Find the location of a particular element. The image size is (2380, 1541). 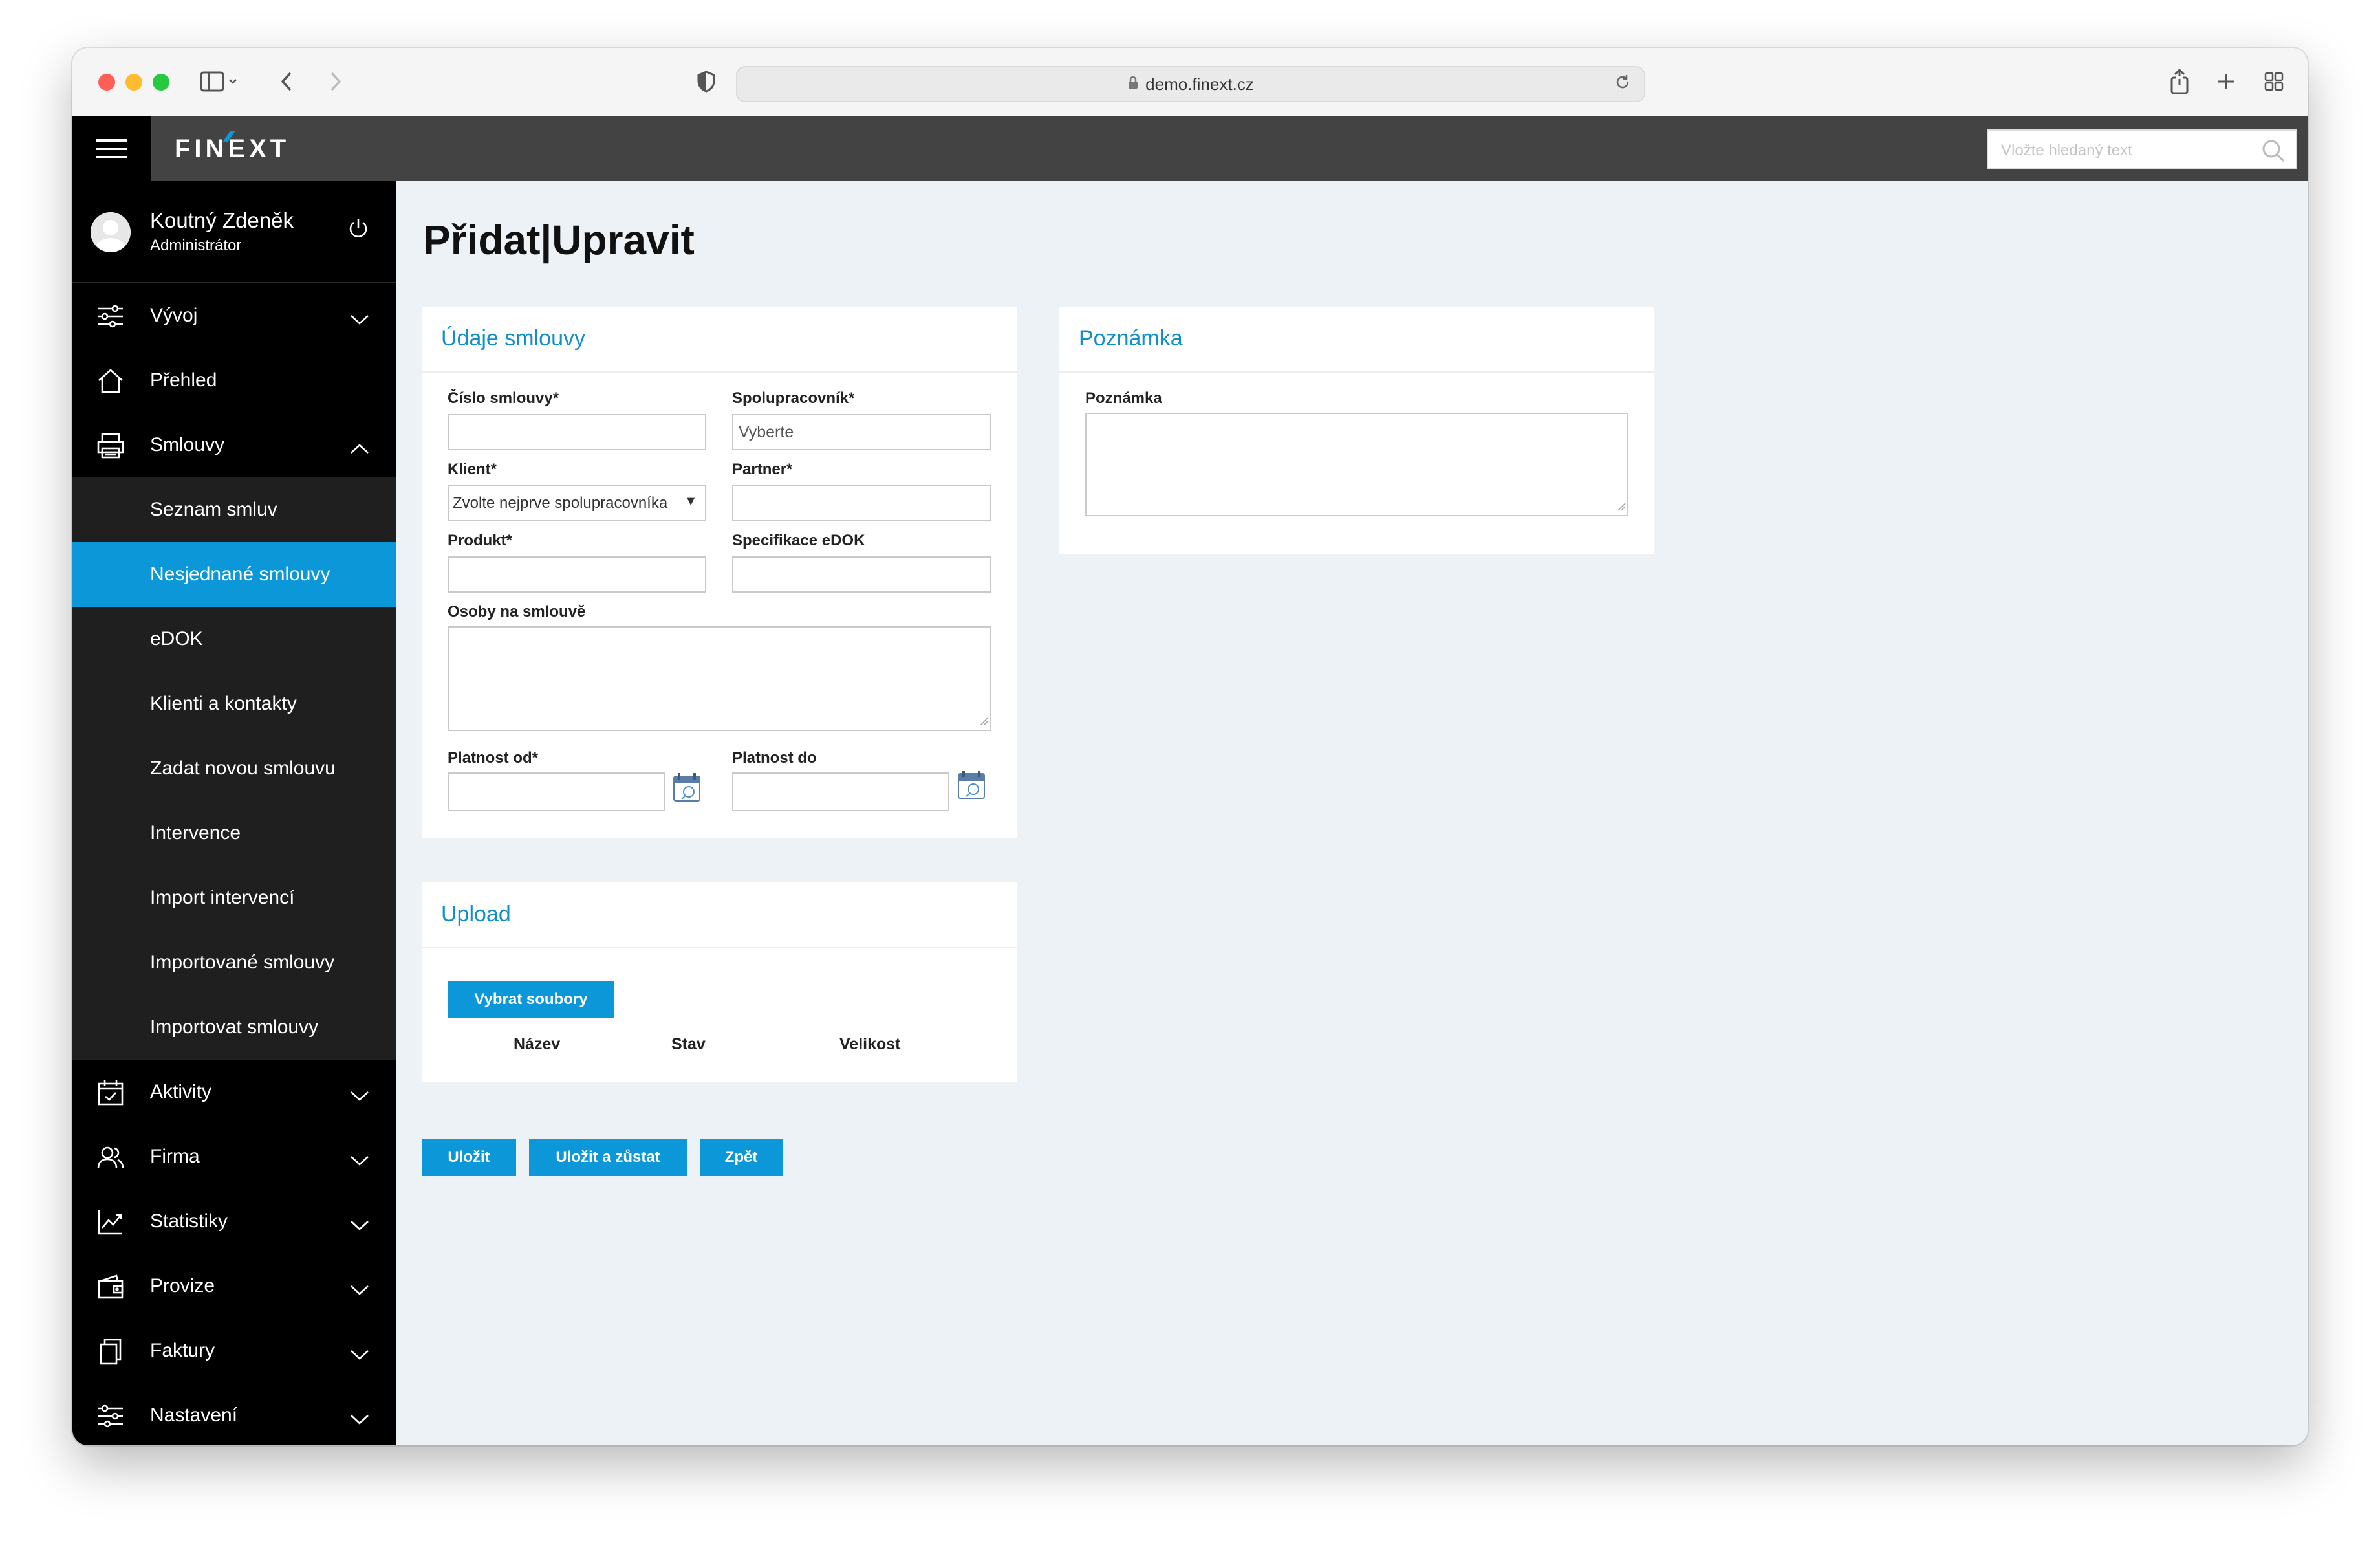

avatar is located at coordinates (111, 232).